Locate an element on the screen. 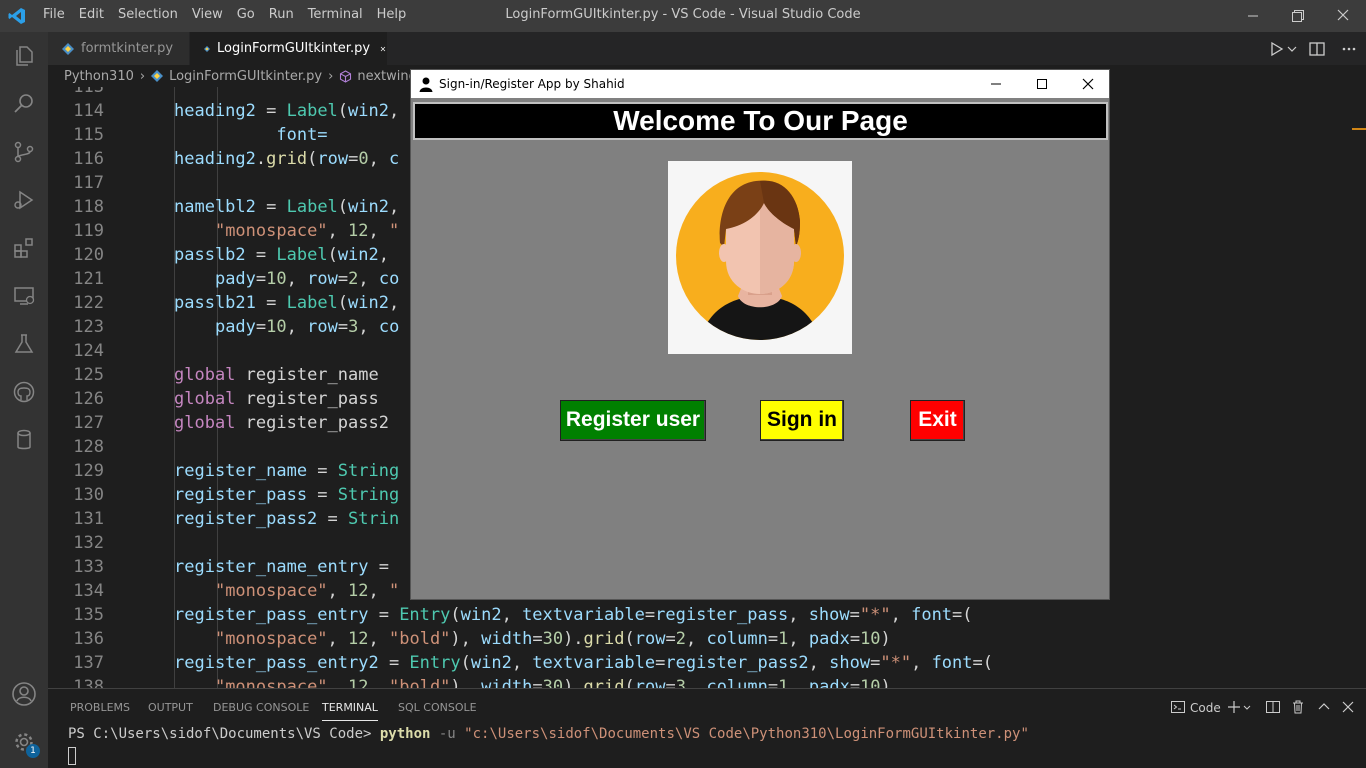  extensions-icon is located at coordinates (24, 248).